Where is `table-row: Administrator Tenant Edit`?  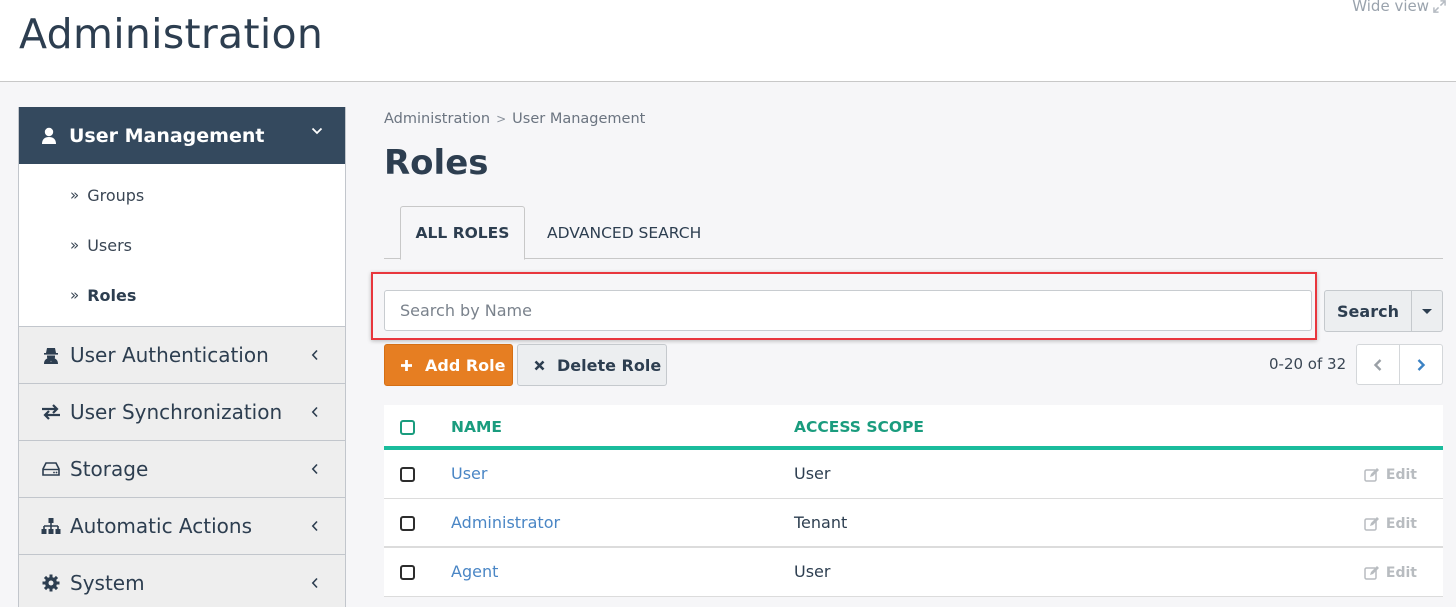 table-row: Administrator Tenant Edit is located at coordinates (913, 523).